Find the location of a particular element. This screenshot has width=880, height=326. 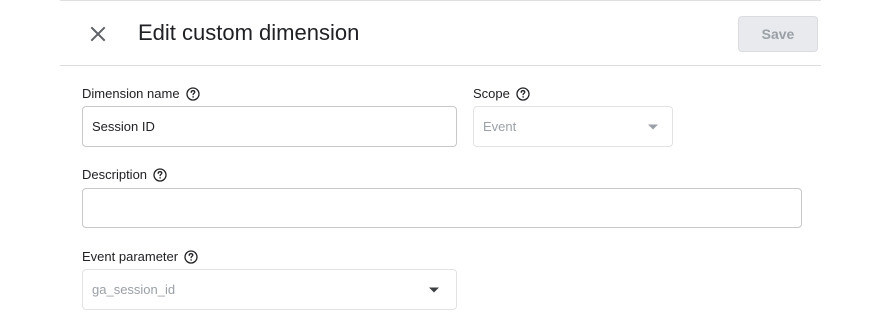

event-parameter-selected-value: ga_session_id is located at coordinates (134, 289).